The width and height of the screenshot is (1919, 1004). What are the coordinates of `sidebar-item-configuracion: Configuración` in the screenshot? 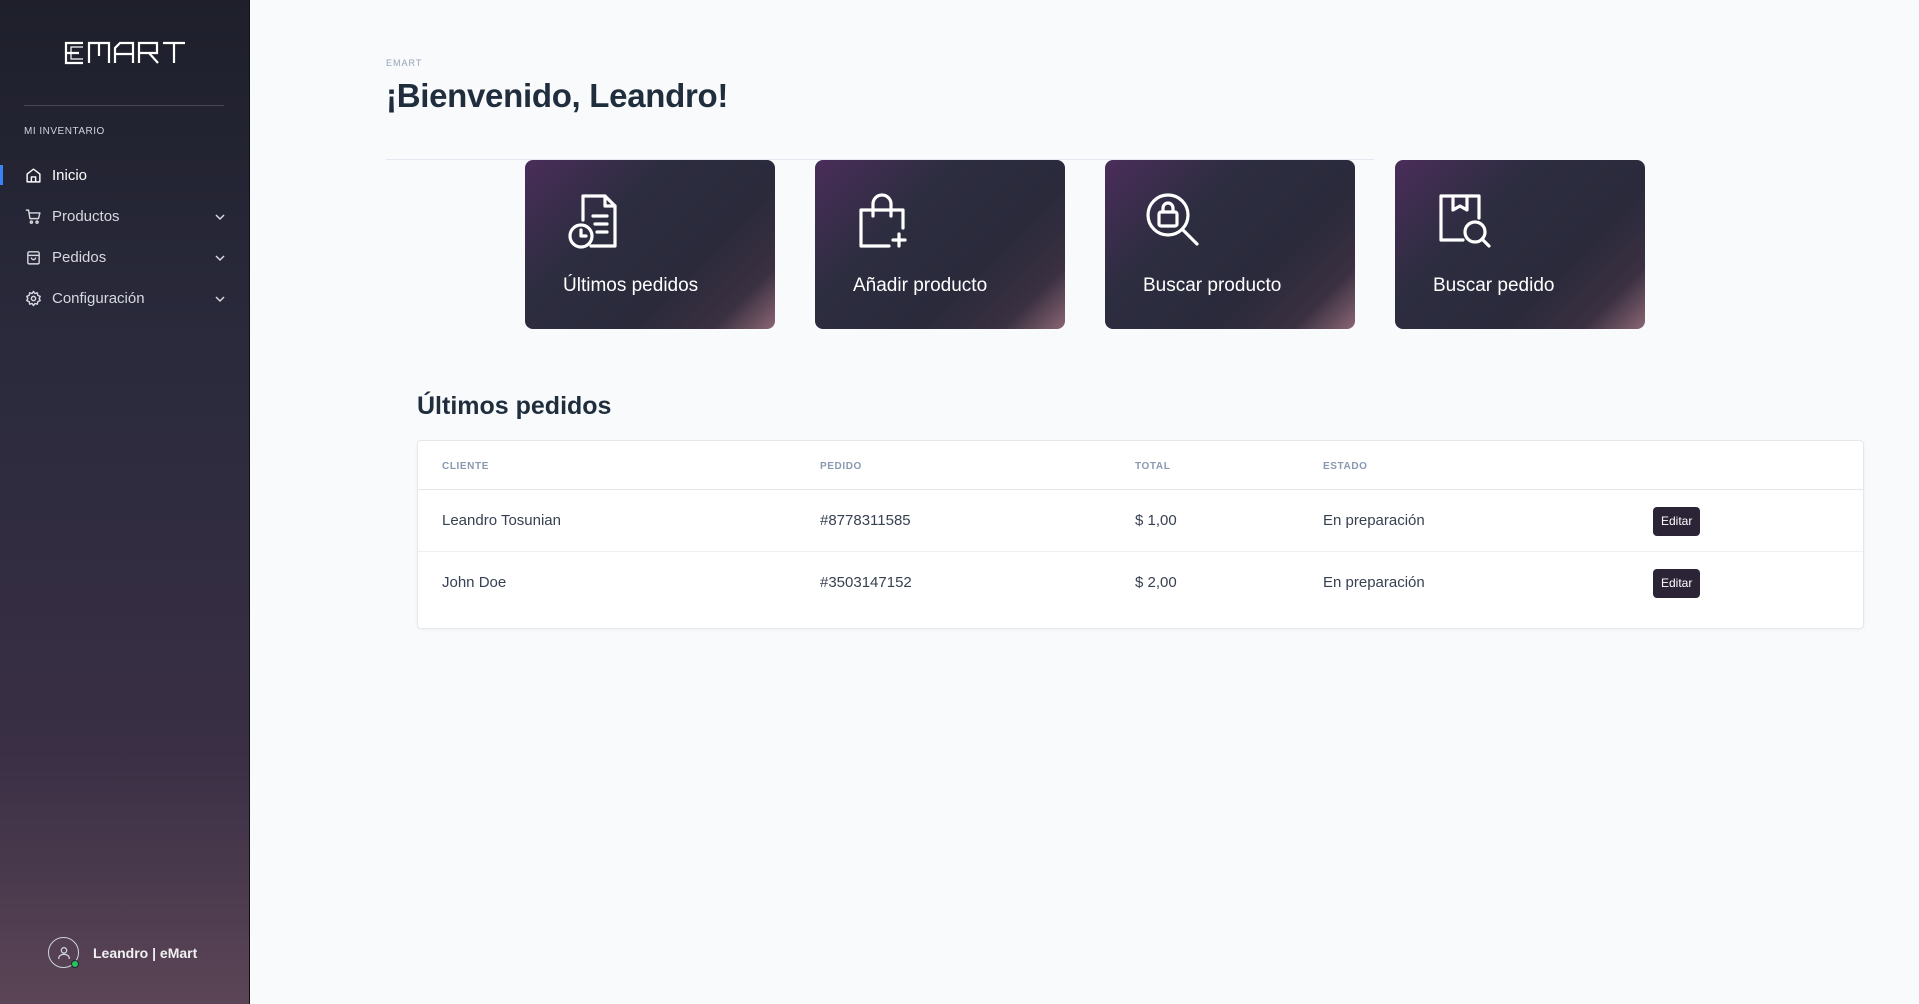 It's located at (125, 298).